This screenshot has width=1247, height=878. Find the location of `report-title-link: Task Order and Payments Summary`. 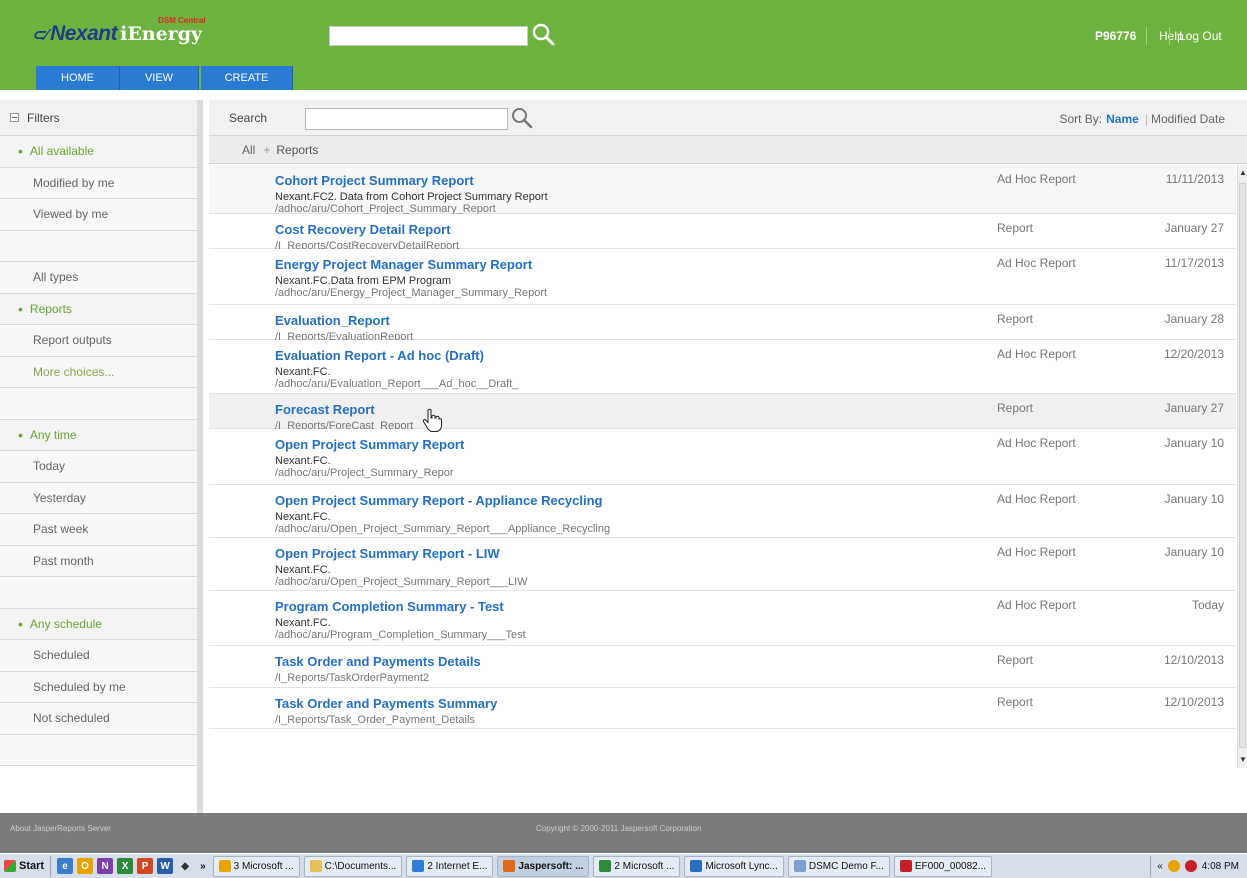

report-title-link: Task Order and Payments Summary is located at coordinates (386, 703).